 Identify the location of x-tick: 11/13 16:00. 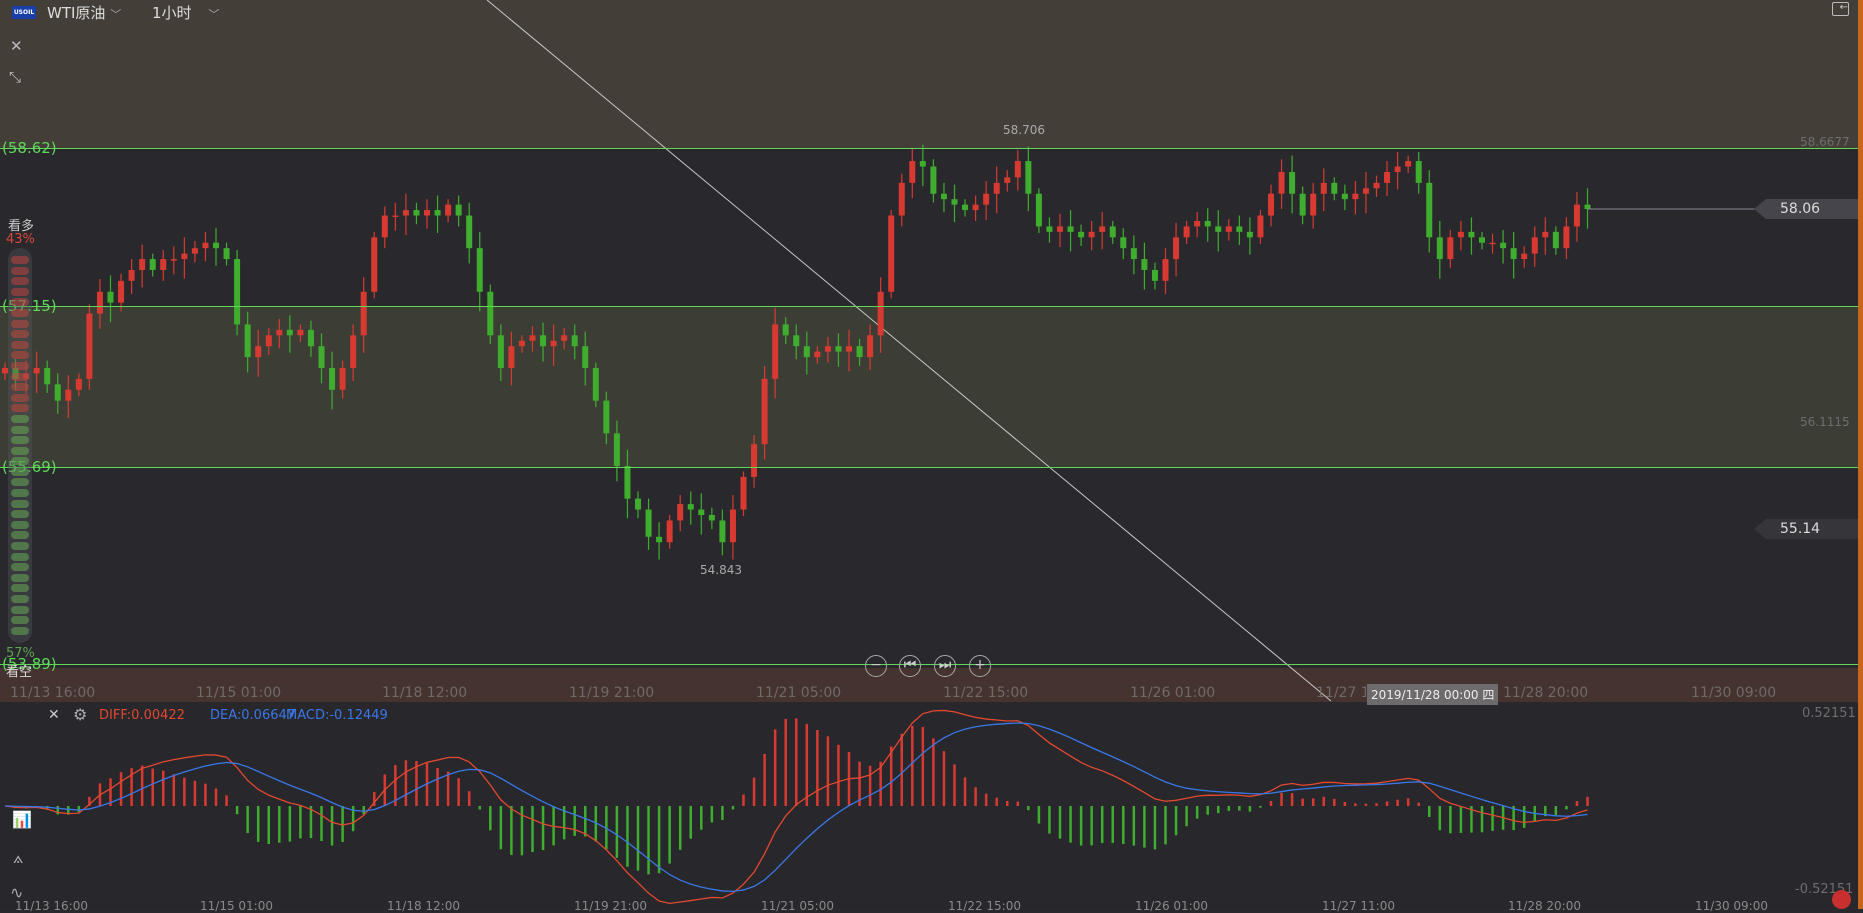
(53, 693).